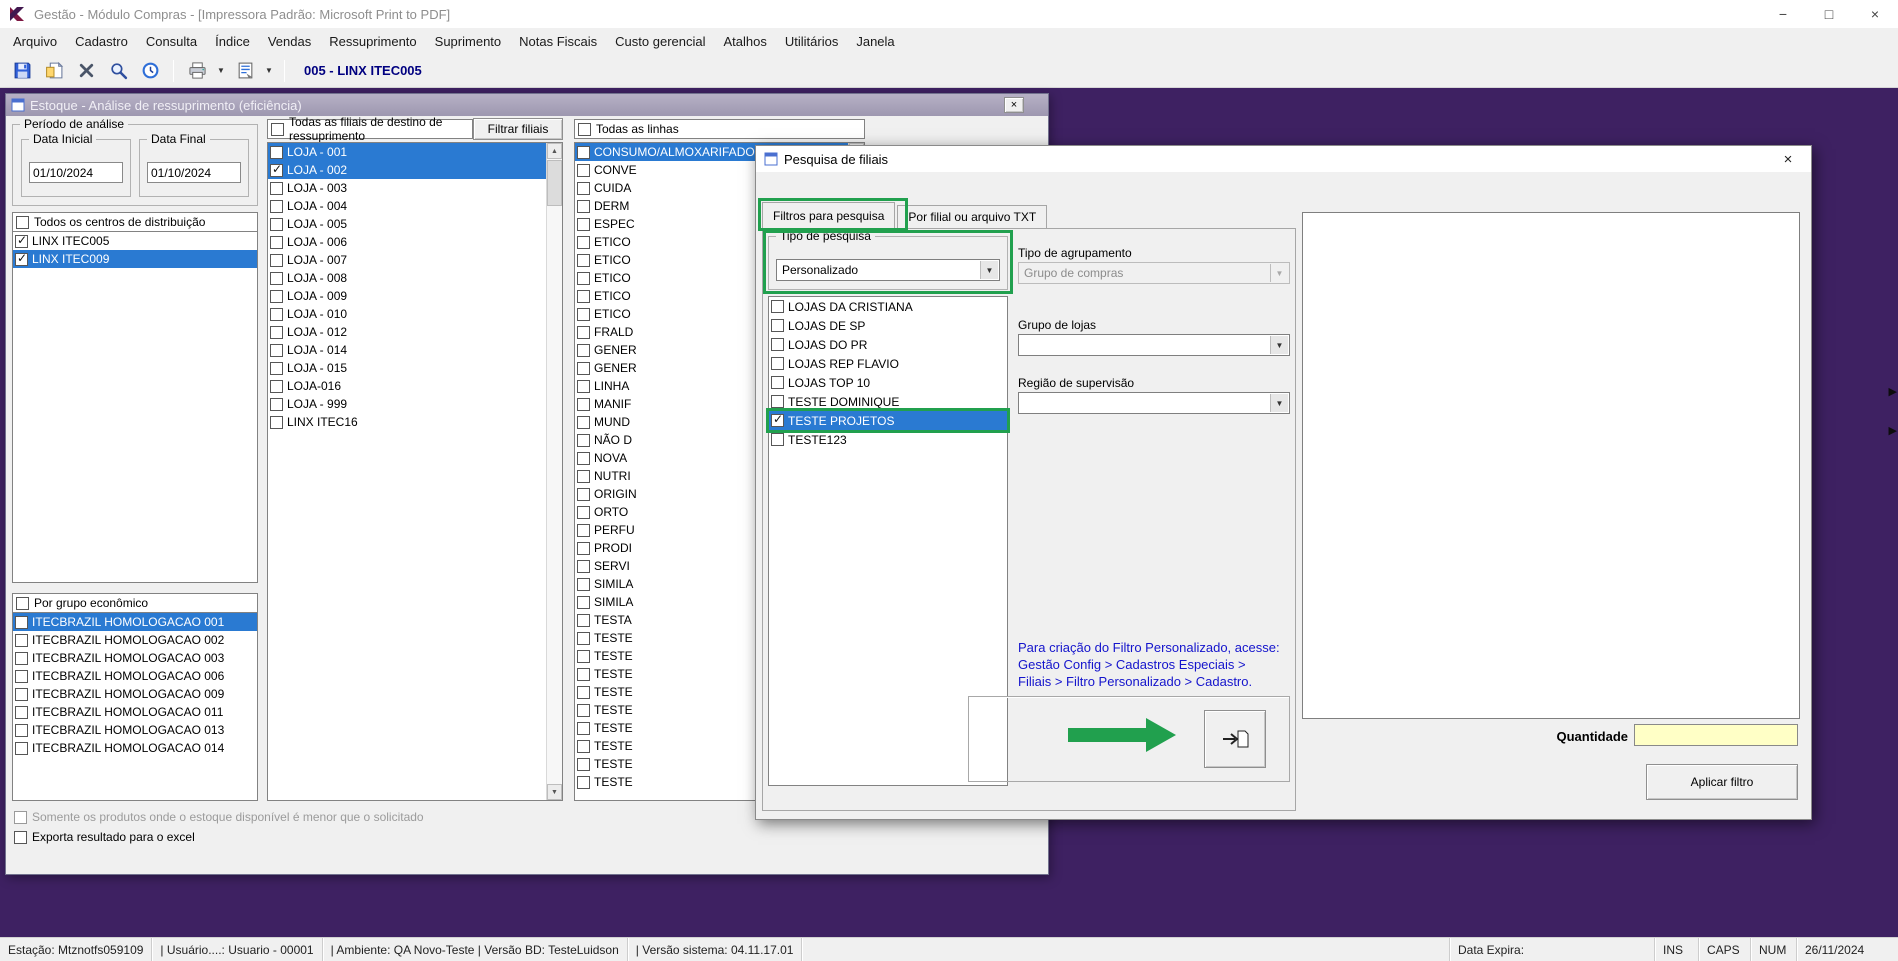 This screenshot has width=1898, height=961. What do you see at coordinates (407, 404) in the screenshot?
I see `filial-list-item: LOJA - 999` at bounding box center [407, 404].